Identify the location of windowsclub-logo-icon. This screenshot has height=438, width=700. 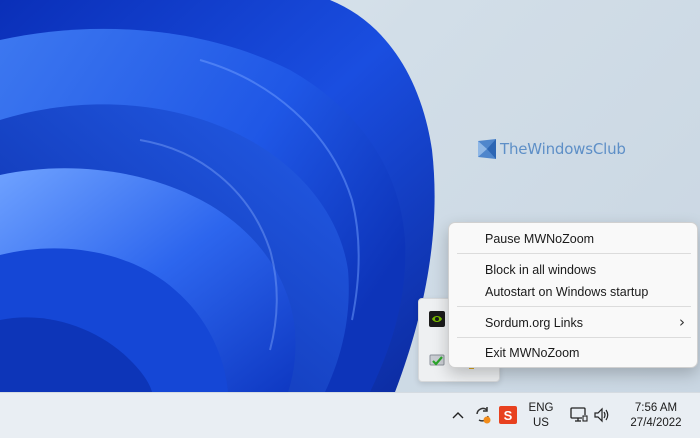
(487, 149).